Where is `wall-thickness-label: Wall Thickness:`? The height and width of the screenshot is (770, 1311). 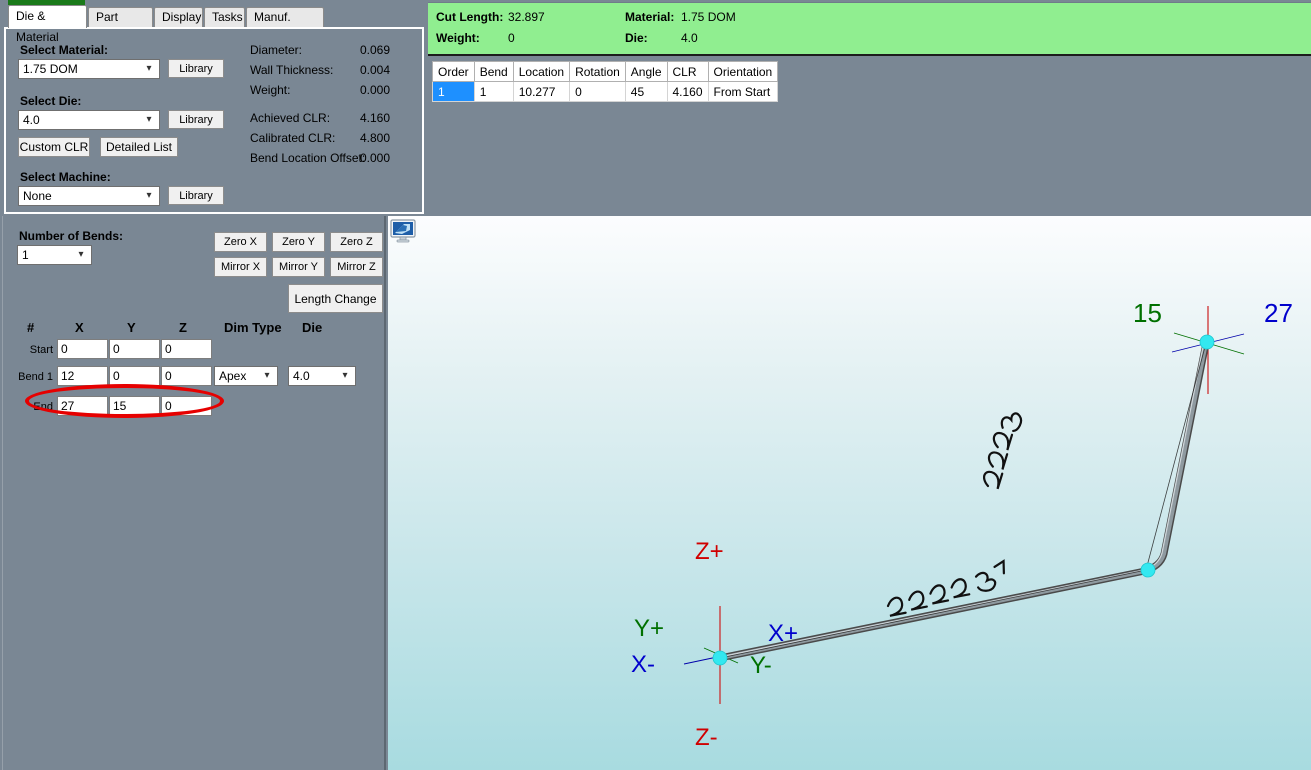
wall-thickness-label: Wall Thickness: is located at coordinates (292, 70).